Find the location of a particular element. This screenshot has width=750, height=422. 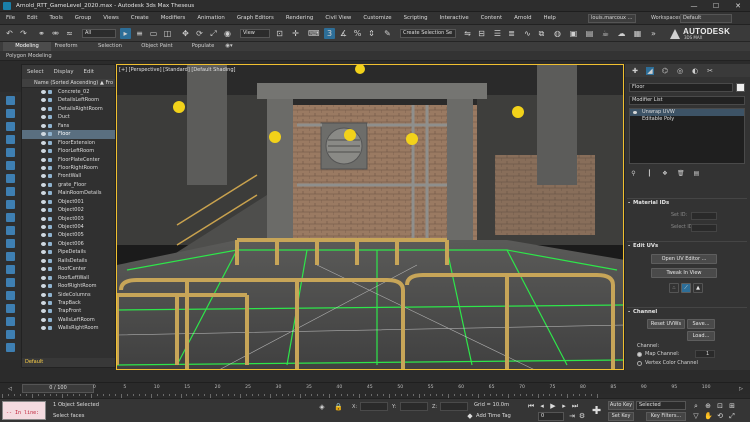

pivot-point-icon: ⊡ is located at coordinates (279, 33).